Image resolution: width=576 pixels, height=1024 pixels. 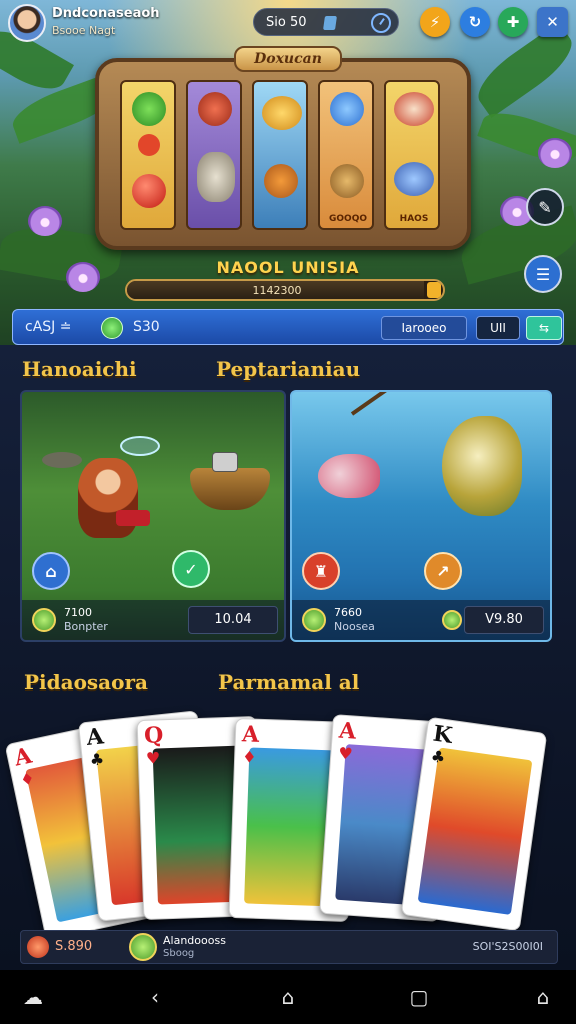 I want to click on back-icon: ‹, so click(x=155, y=997).